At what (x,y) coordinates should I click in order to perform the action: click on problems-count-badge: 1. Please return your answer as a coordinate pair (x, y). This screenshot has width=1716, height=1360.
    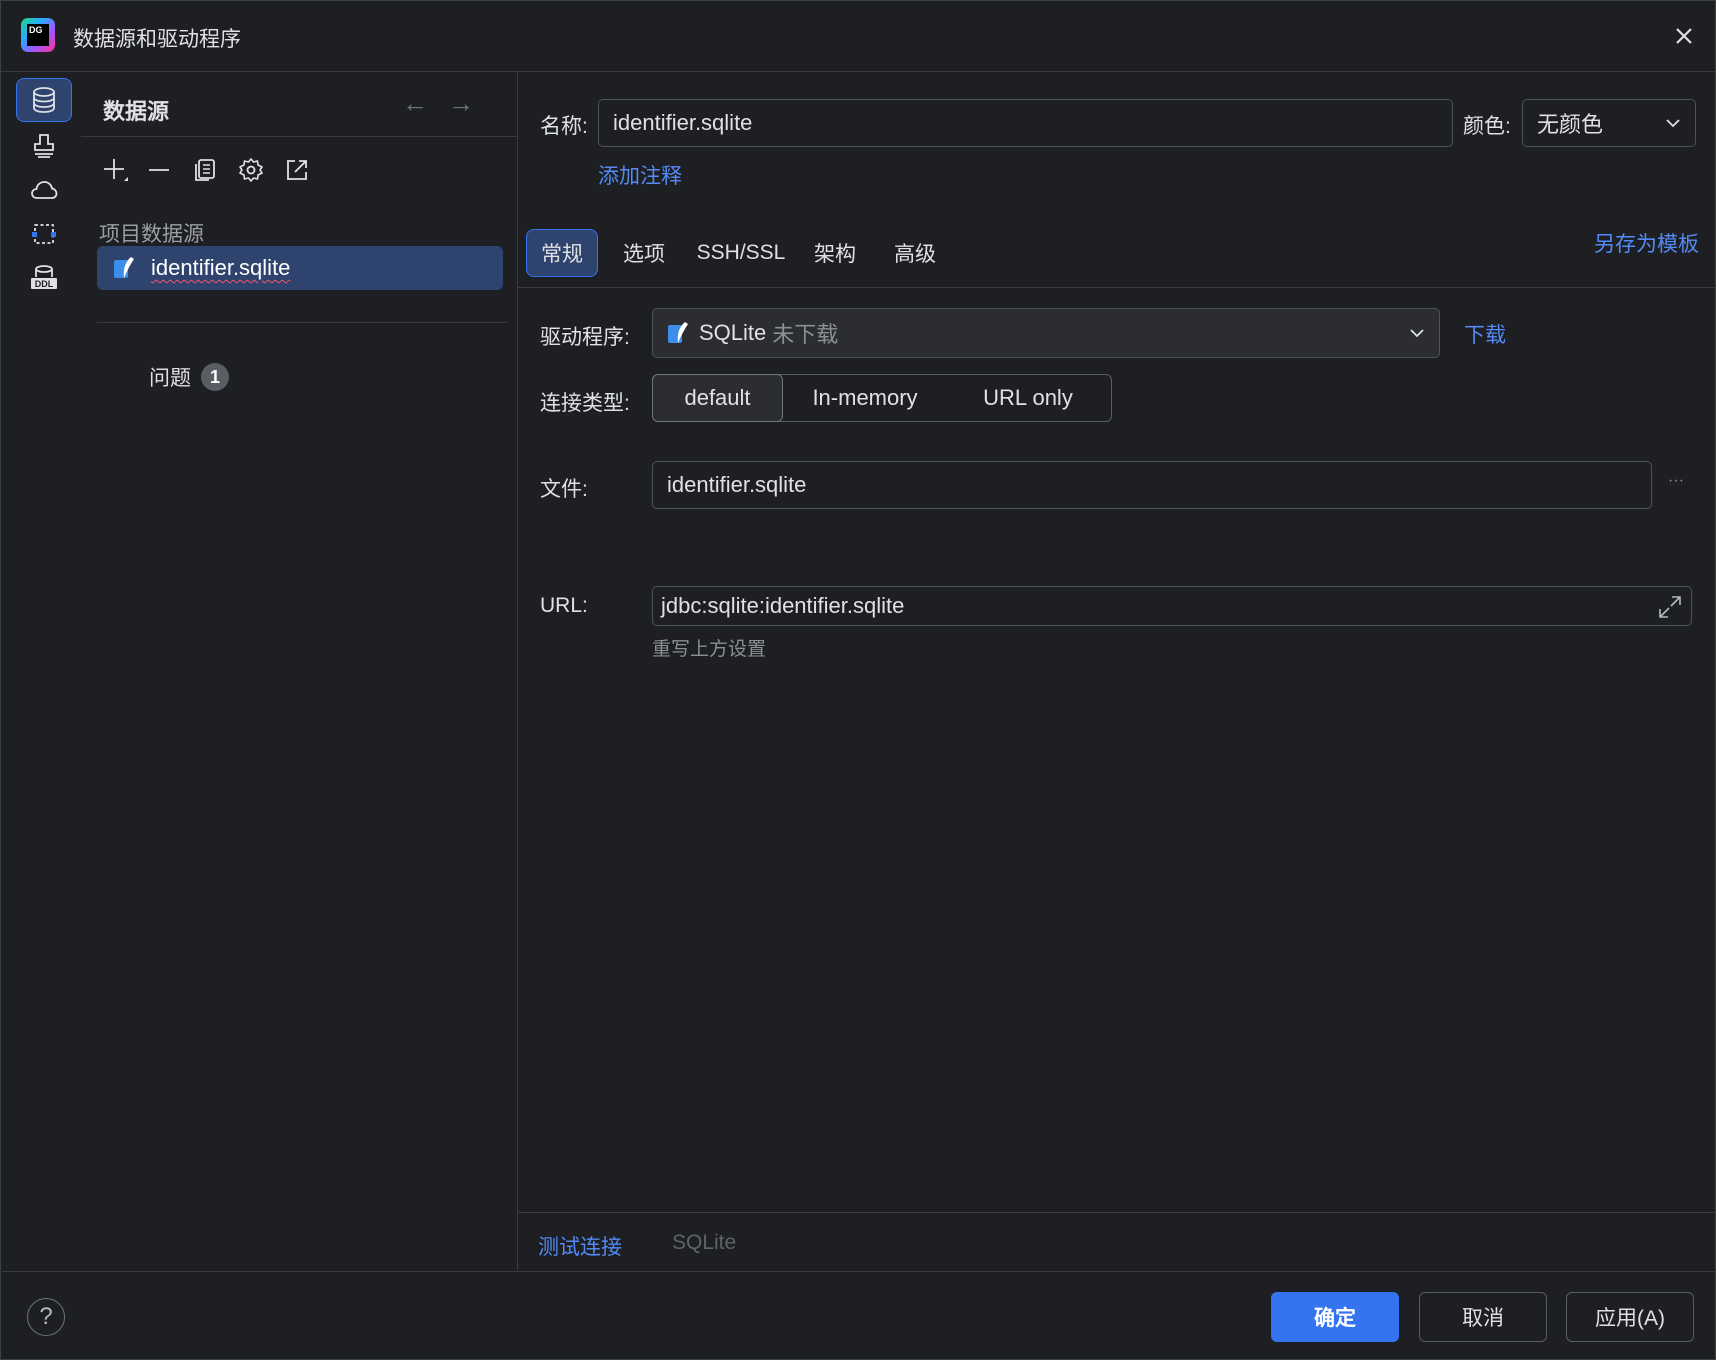
    Looking at the image, I should click on (215, 377).